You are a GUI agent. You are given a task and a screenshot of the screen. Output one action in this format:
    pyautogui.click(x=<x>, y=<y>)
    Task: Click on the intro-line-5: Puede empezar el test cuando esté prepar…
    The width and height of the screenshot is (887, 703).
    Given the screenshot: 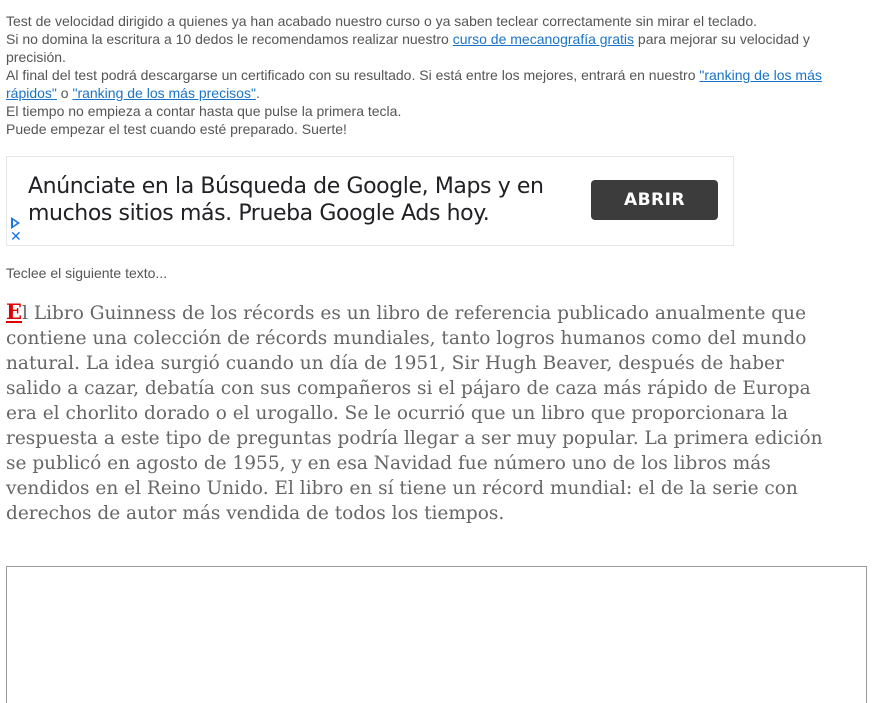 What is the action you would take?
    pyautogui.click(x=436, y=129)
    